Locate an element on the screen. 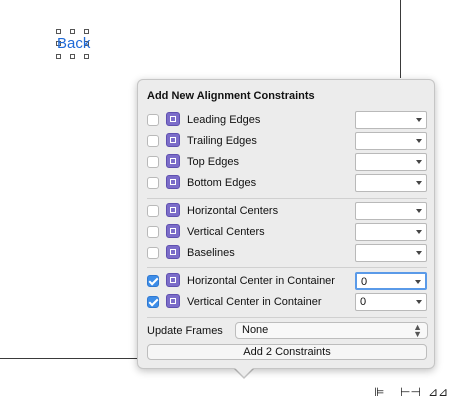 The width and height of the screenshot is (449, 405). popover-title: Add New Alignment Constraints is located at coordinates (231, 96).